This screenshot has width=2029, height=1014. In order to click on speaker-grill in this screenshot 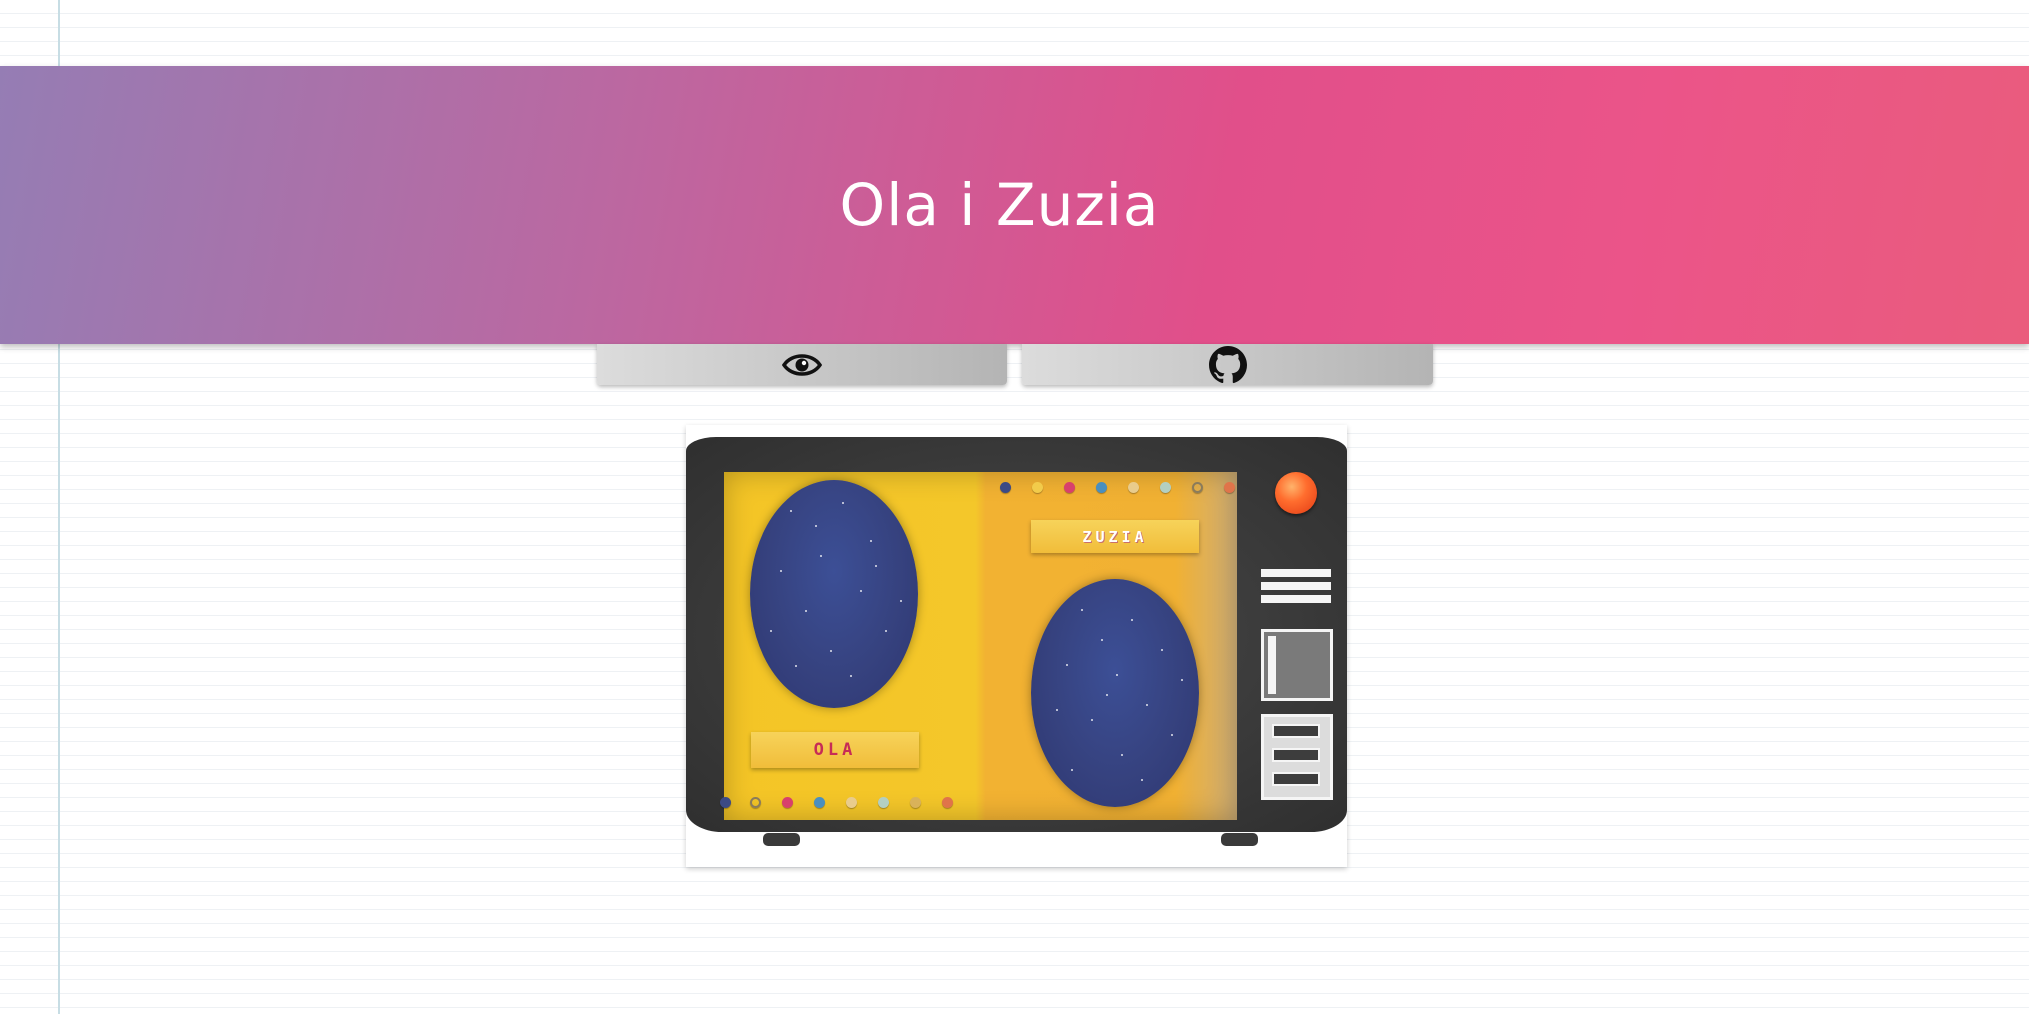, I will do `click(1296, 591)`.